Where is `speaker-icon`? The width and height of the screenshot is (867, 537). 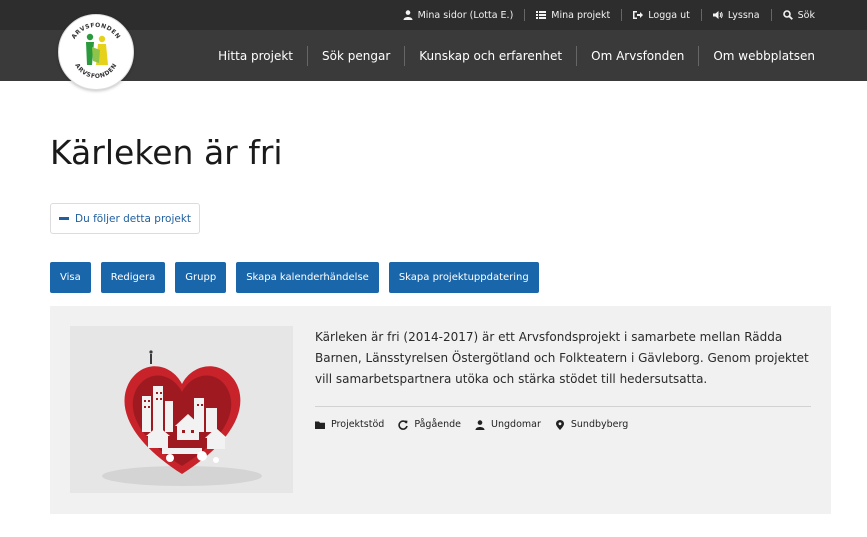
speaker-icon is located at coordinates (717, 15).